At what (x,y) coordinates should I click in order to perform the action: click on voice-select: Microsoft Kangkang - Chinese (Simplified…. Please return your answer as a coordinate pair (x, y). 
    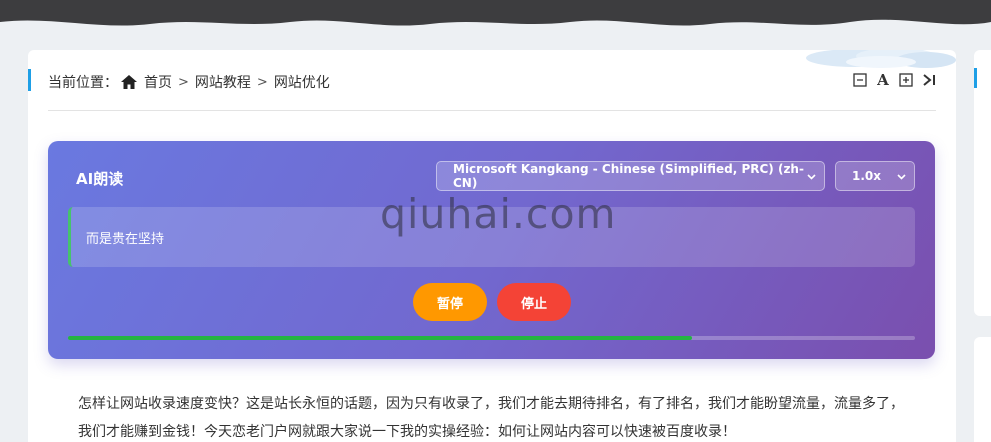
    Looking at the image, I should click on (630, 176).